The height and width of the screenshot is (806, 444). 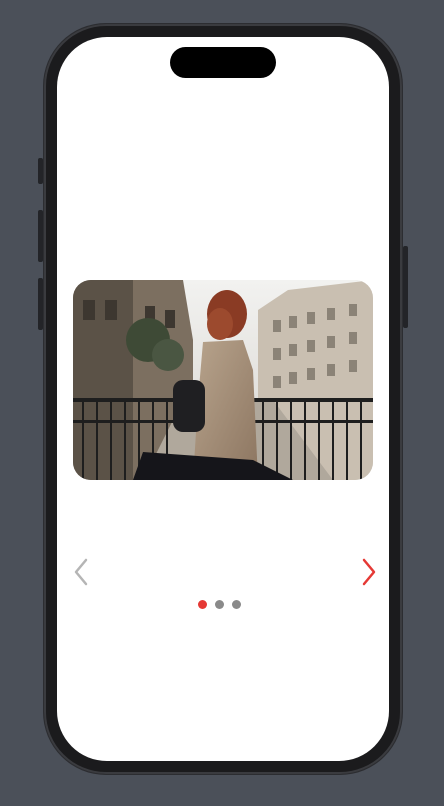 I want to click on chevron-right-icon, so click(x=369, y=572).